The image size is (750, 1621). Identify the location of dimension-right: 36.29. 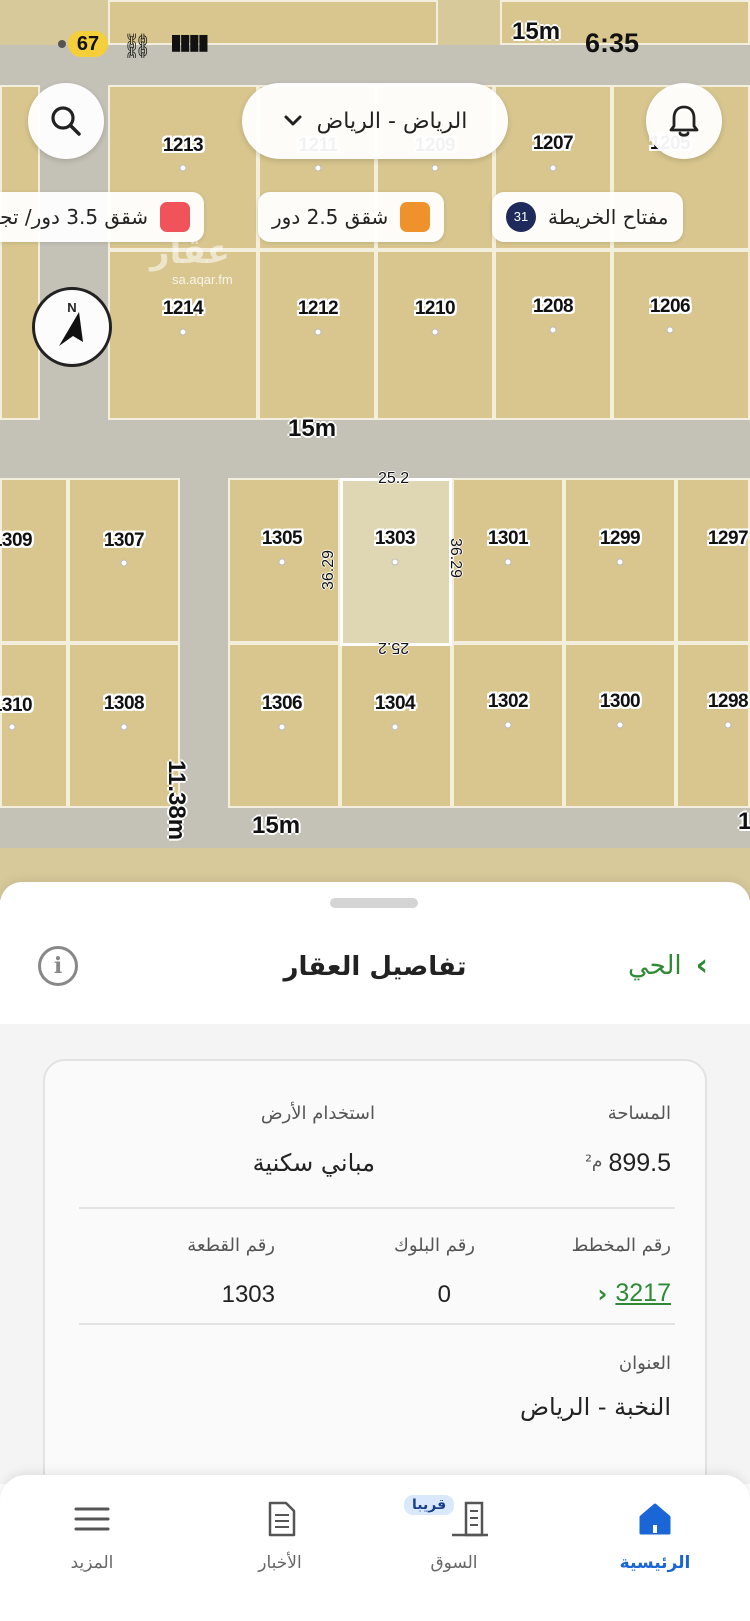
(455, 558).